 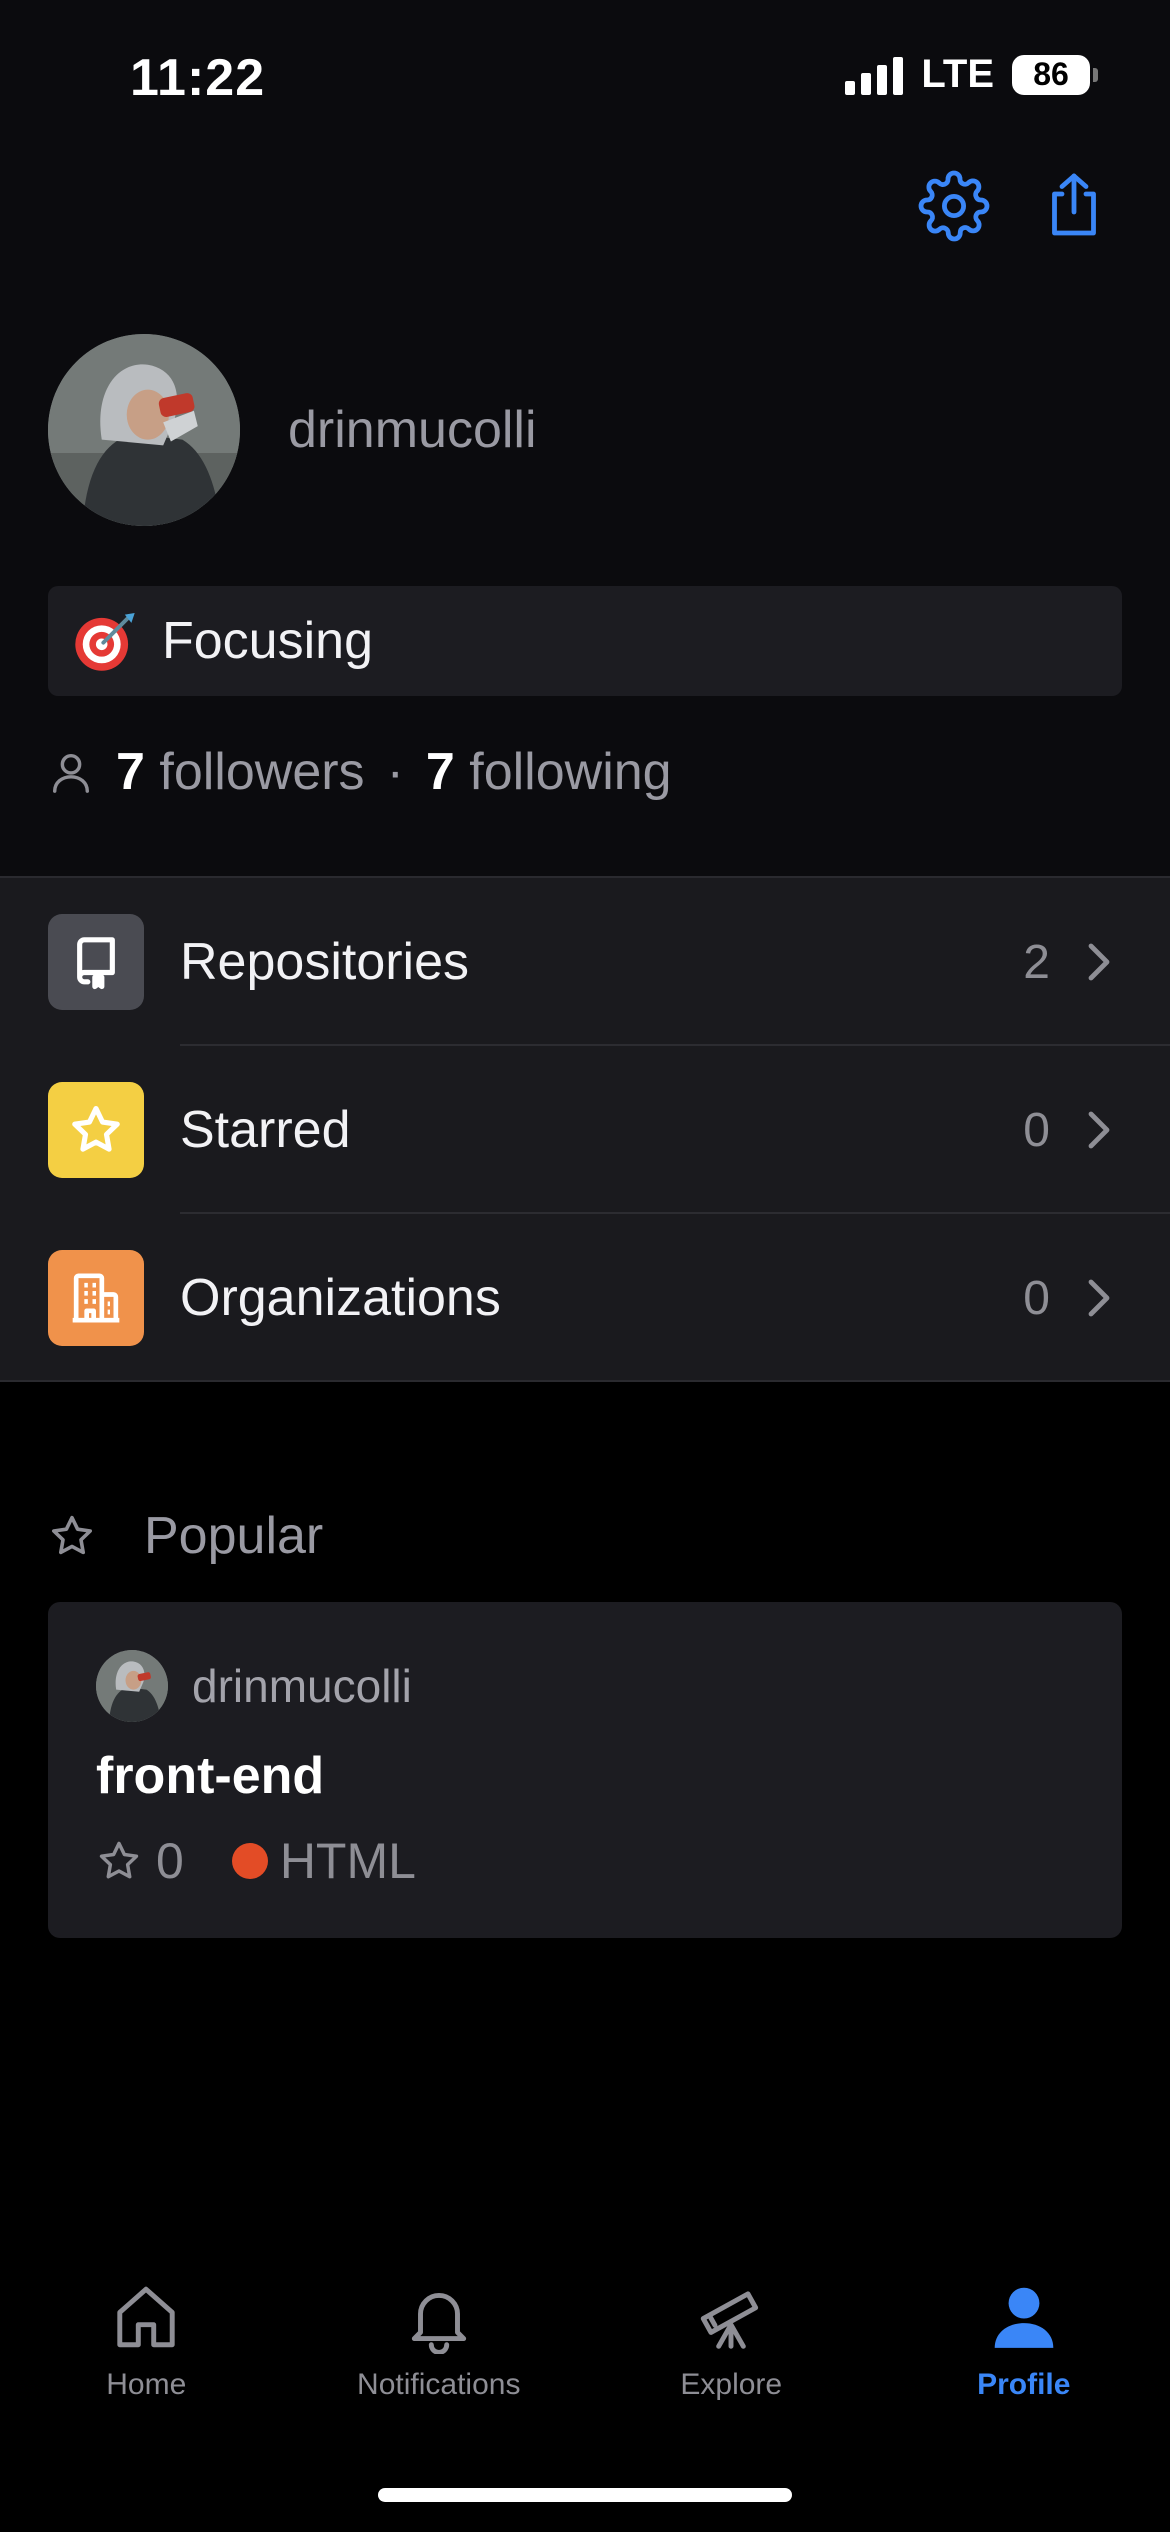 What do you see at coordinates (302, 1686) in the screenshot?
I see `repo-owner-name: drinmucolli` at bounding box center [302, 1686].